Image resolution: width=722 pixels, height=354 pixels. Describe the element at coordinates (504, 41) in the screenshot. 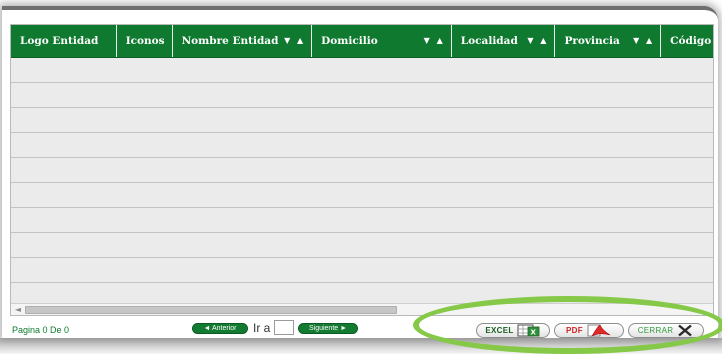

I see `column-localidad: Localidad ▼ ▲` at that location.